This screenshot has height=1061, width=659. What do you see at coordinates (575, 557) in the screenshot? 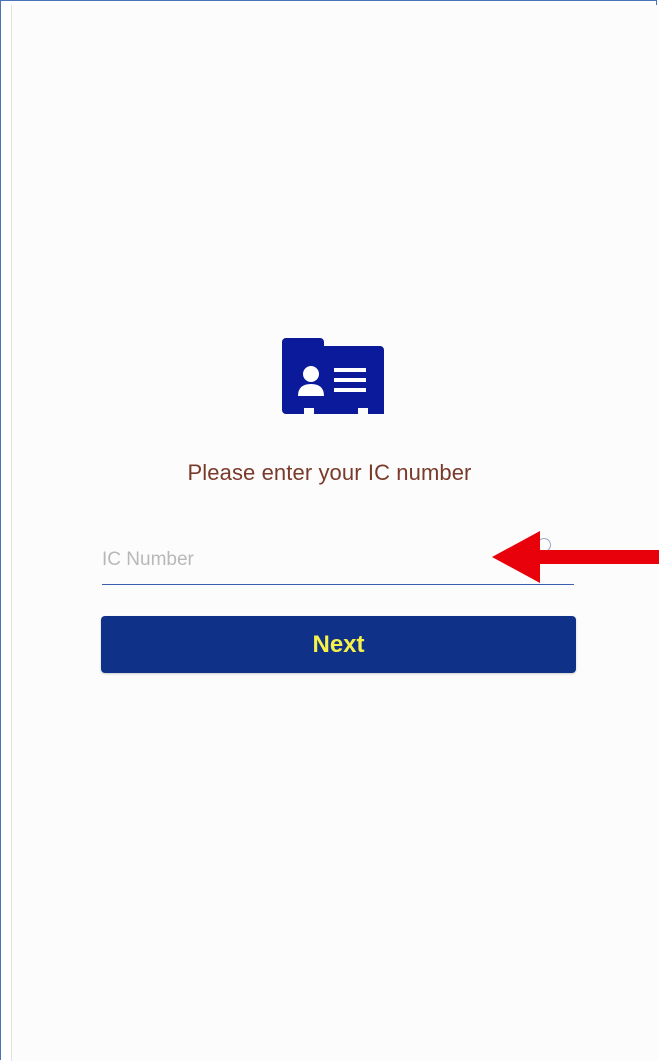
I see `red-arrow-icon` at bounding box center [575, 557].